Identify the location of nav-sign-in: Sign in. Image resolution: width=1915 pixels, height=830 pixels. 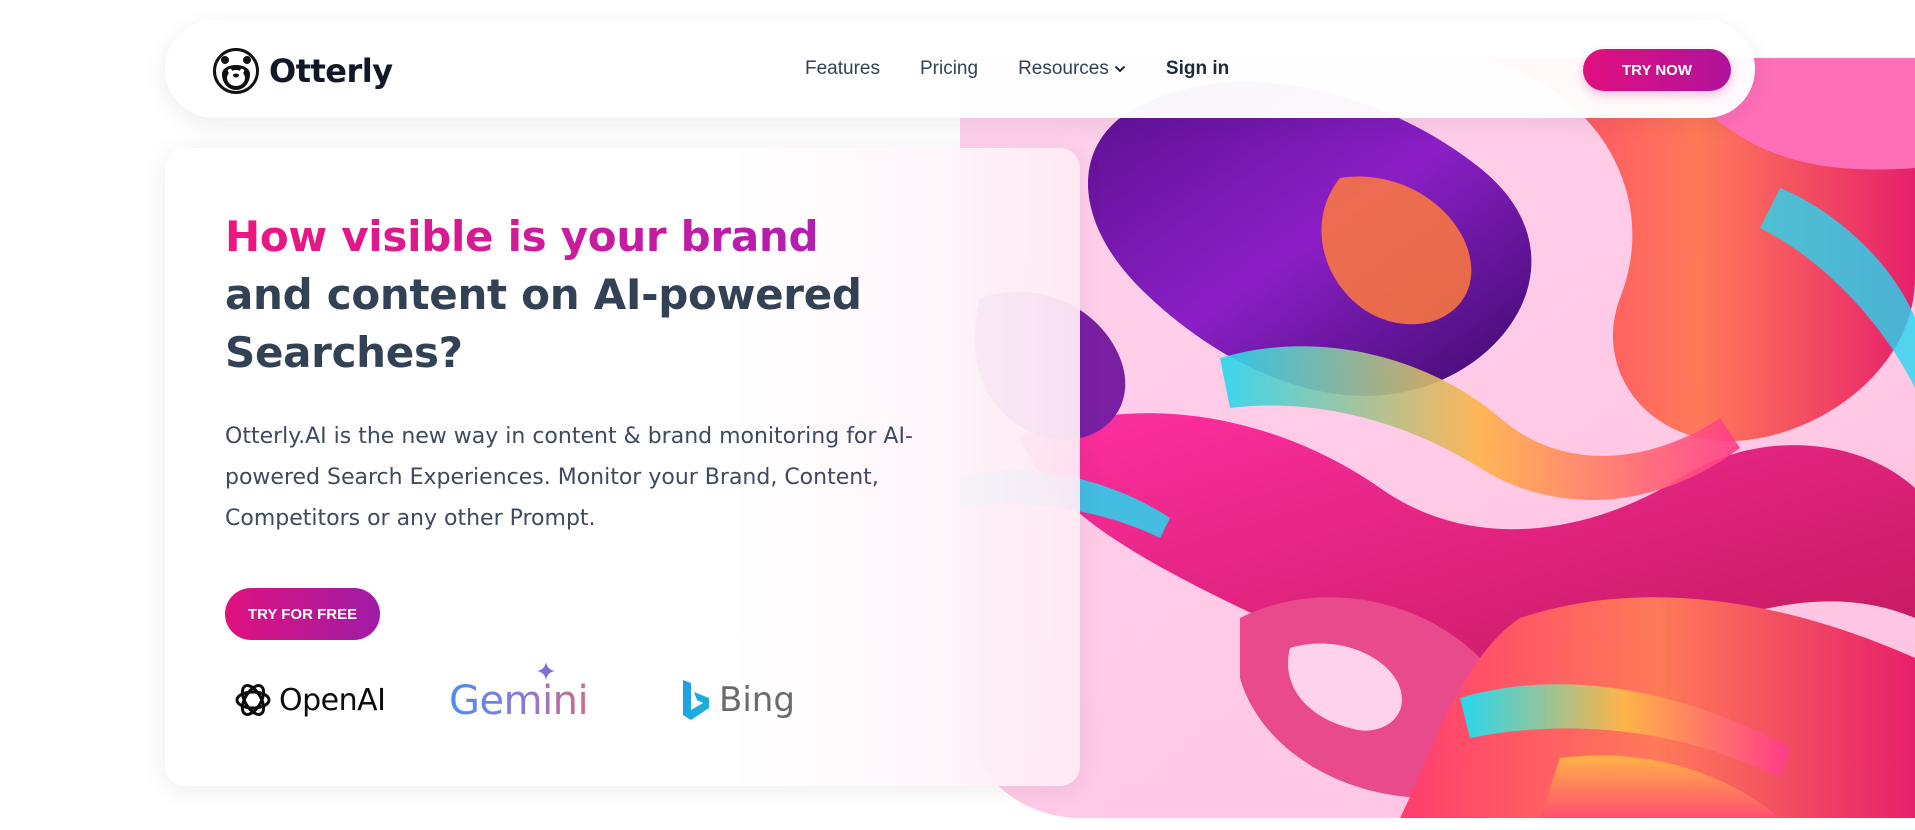
(1197, 69).